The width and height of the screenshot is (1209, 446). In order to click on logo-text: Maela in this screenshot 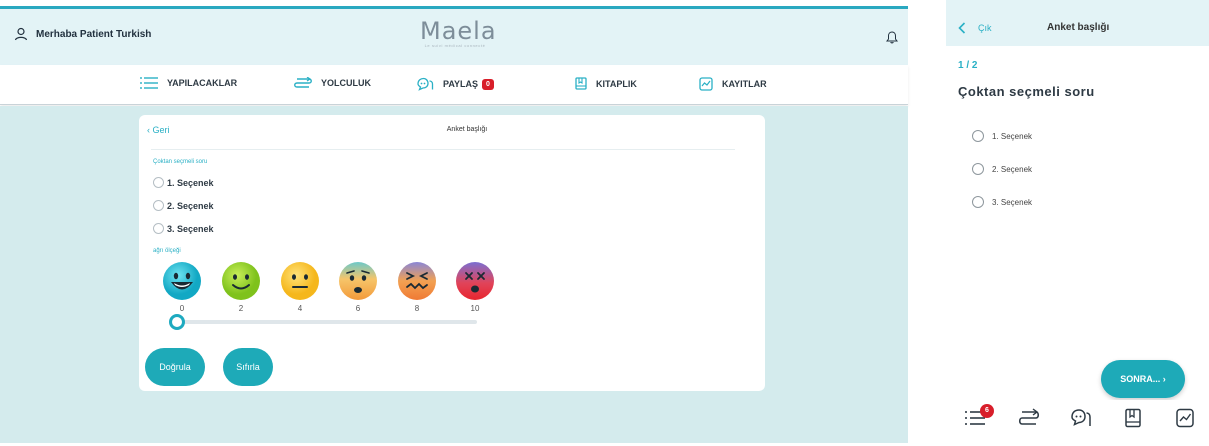, I will do `click(458, 31)`.